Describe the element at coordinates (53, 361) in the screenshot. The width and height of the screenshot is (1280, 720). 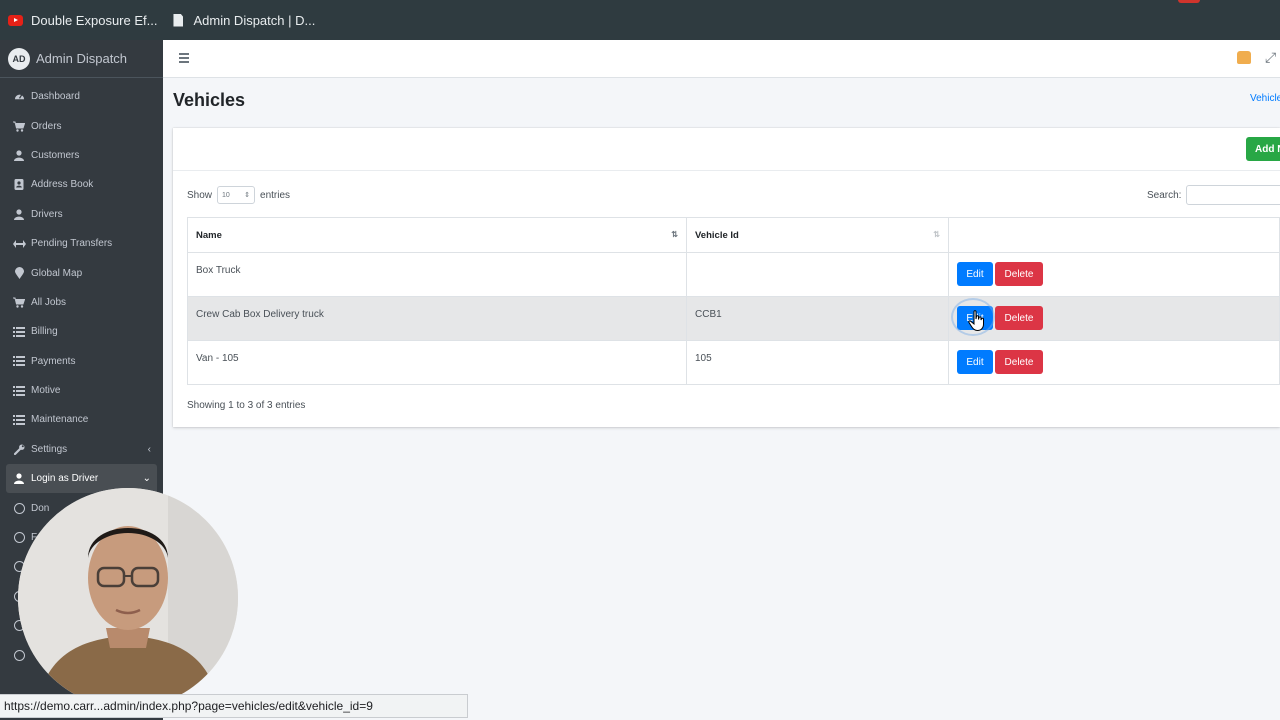
I see `sidebar-item-label: Payments` at that location.